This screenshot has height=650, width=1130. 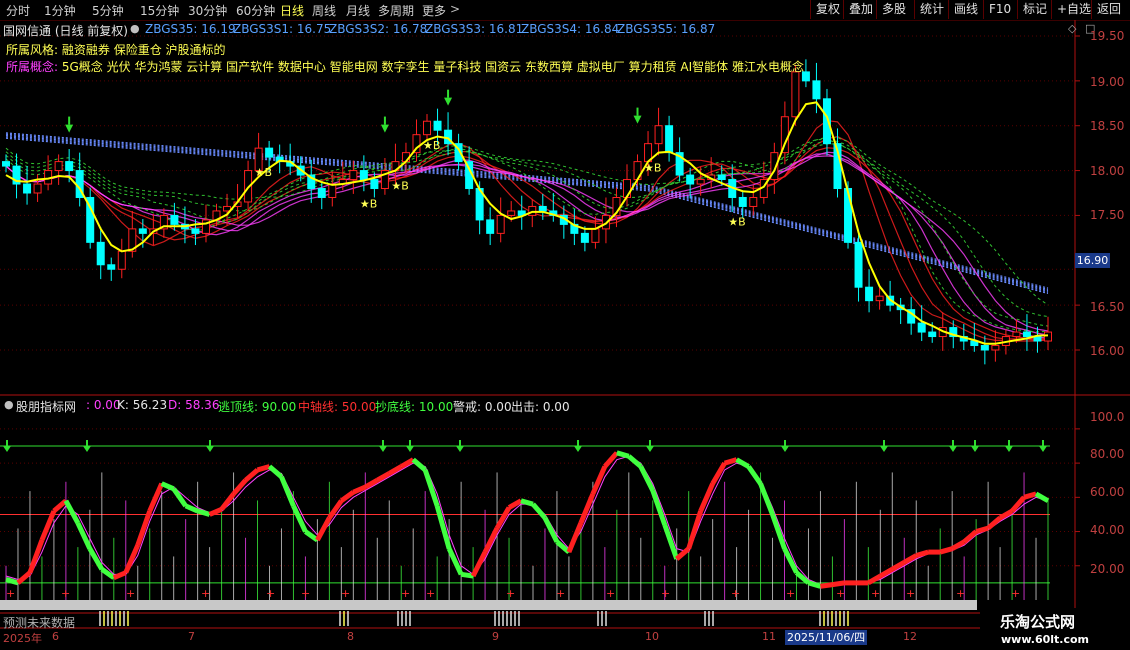 What do you see at coordinates (474, 29) in the screenshot?
I see `ma-legend-item: ZBGS3S3: 16.81` at bounding box center [474, 29].